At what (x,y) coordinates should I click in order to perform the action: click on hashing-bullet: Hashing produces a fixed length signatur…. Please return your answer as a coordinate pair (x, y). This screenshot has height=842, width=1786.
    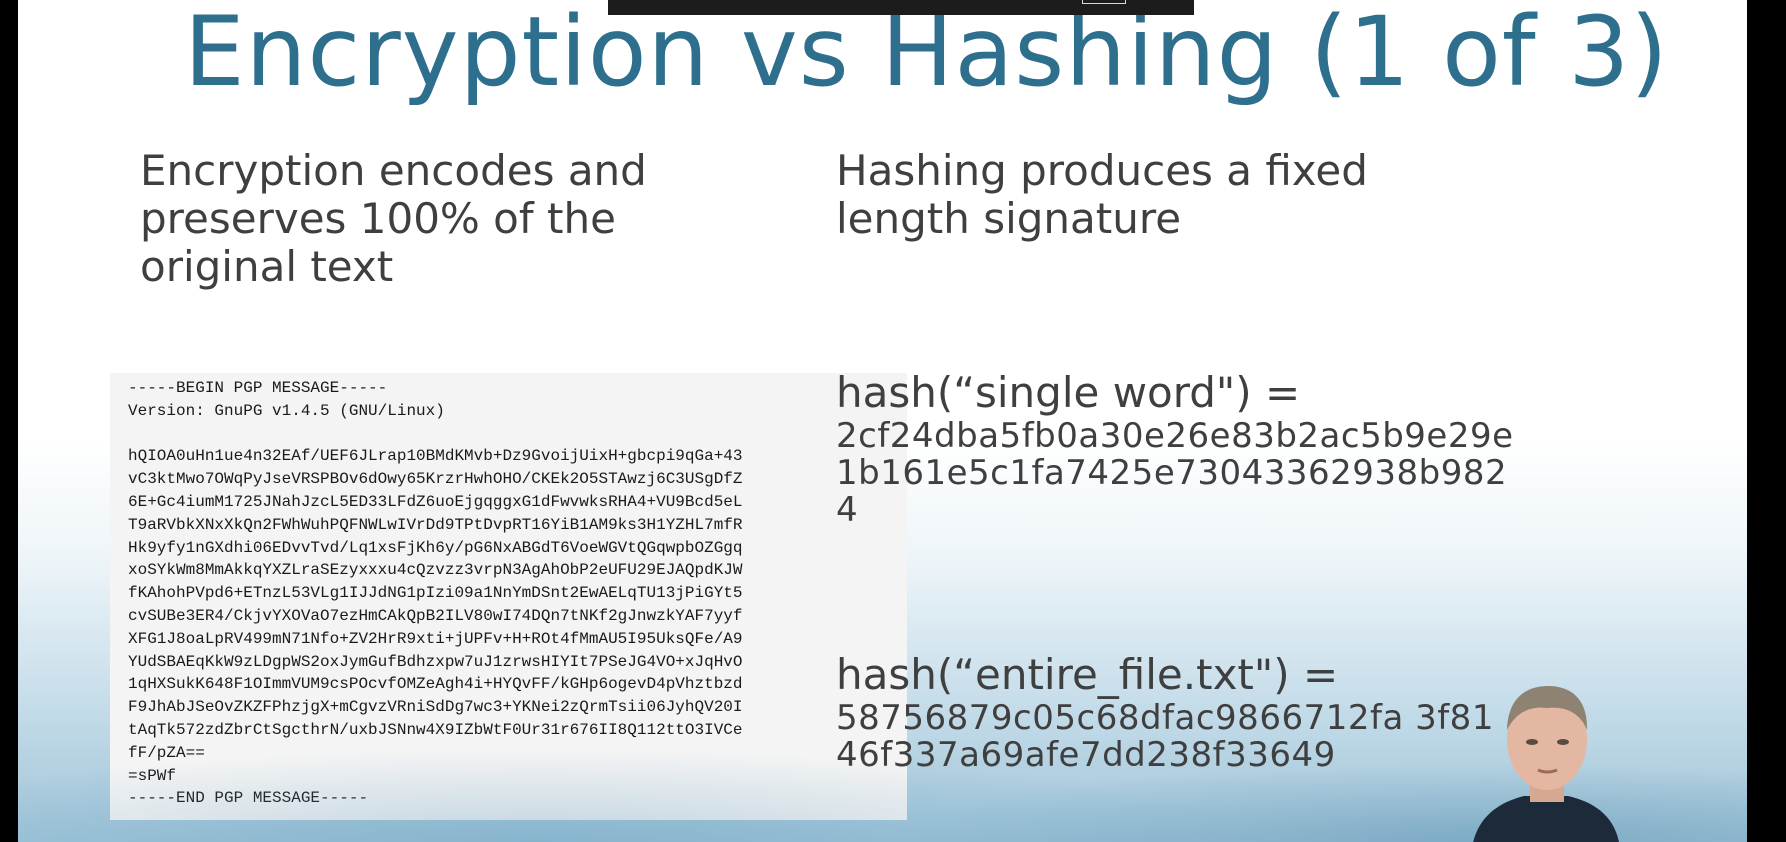
    Looking at the image, I should click on (1102, 194).